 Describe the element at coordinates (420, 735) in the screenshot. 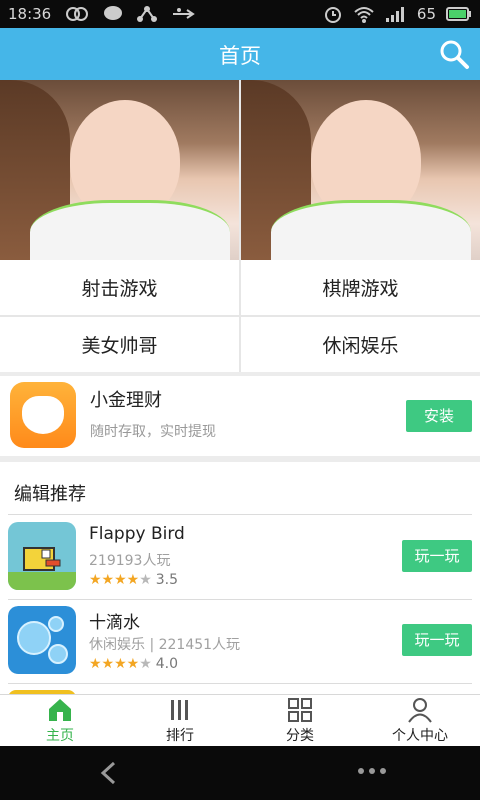

I see `tab-label: 个人中心` at that location.